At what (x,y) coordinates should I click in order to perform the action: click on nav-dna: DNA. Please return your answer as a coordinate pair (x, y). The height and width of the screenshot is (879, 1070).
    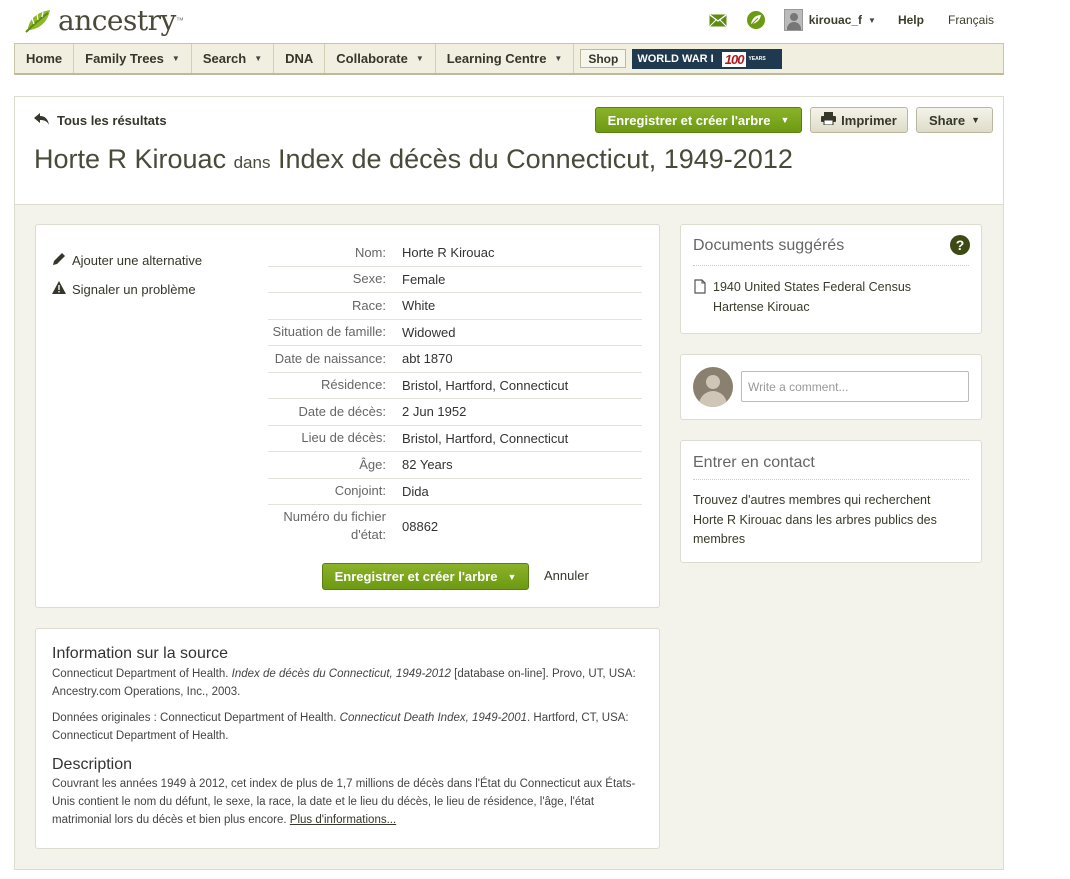
    Looking at the image, I should click on (300, 58).